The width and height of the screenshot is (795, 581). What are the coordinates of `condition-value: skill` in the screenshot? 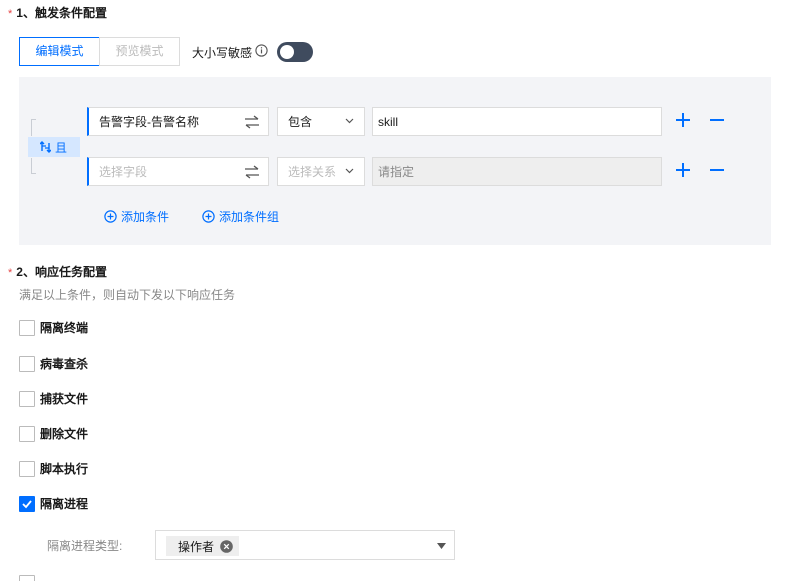 It's located at (388, 121).